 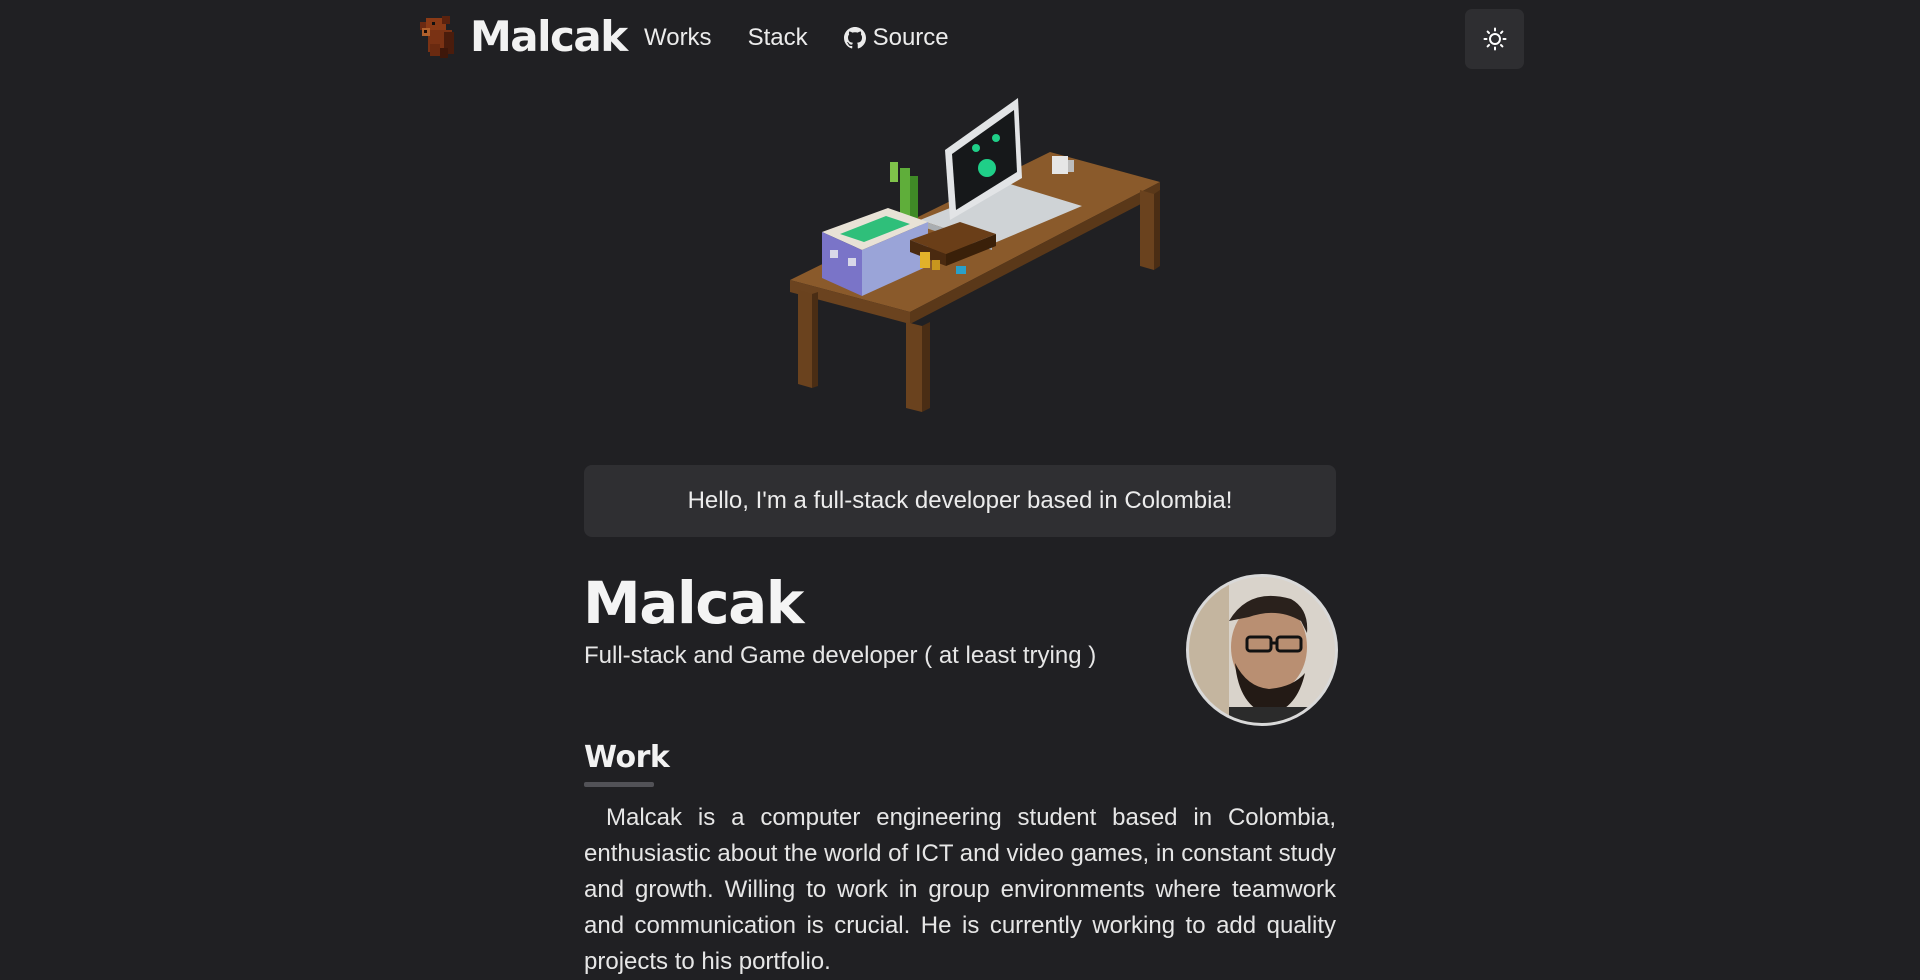 What do you see at coordinates (437, 36) in the screenshot?
I see `bear-icon` at bounding box center [437, 36].